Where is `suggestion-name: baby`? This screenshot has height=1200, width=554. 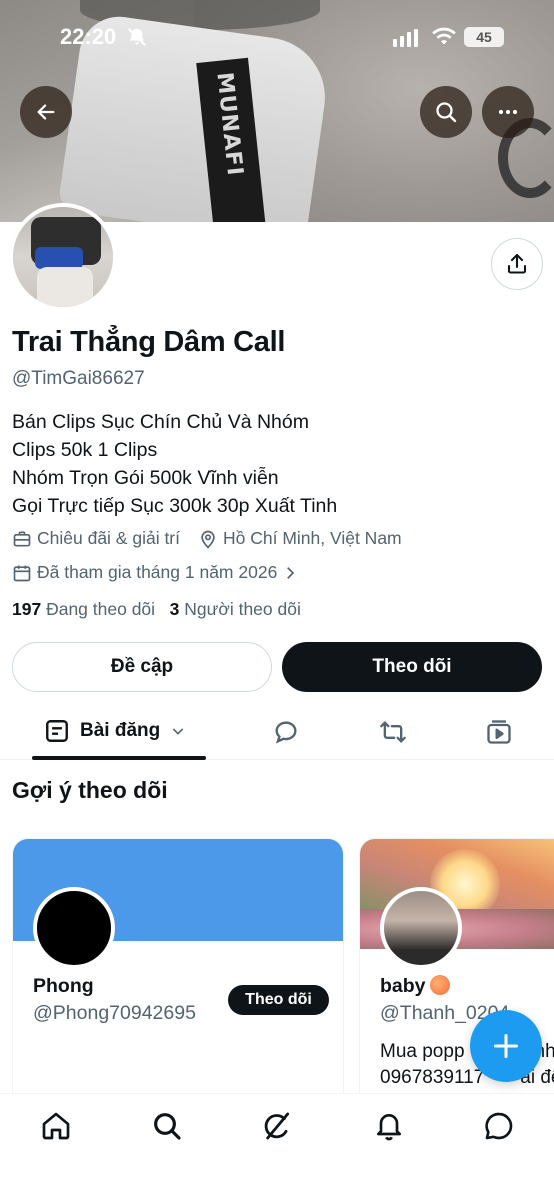
suggestion-name: baby is located at coordinates (415, 986).